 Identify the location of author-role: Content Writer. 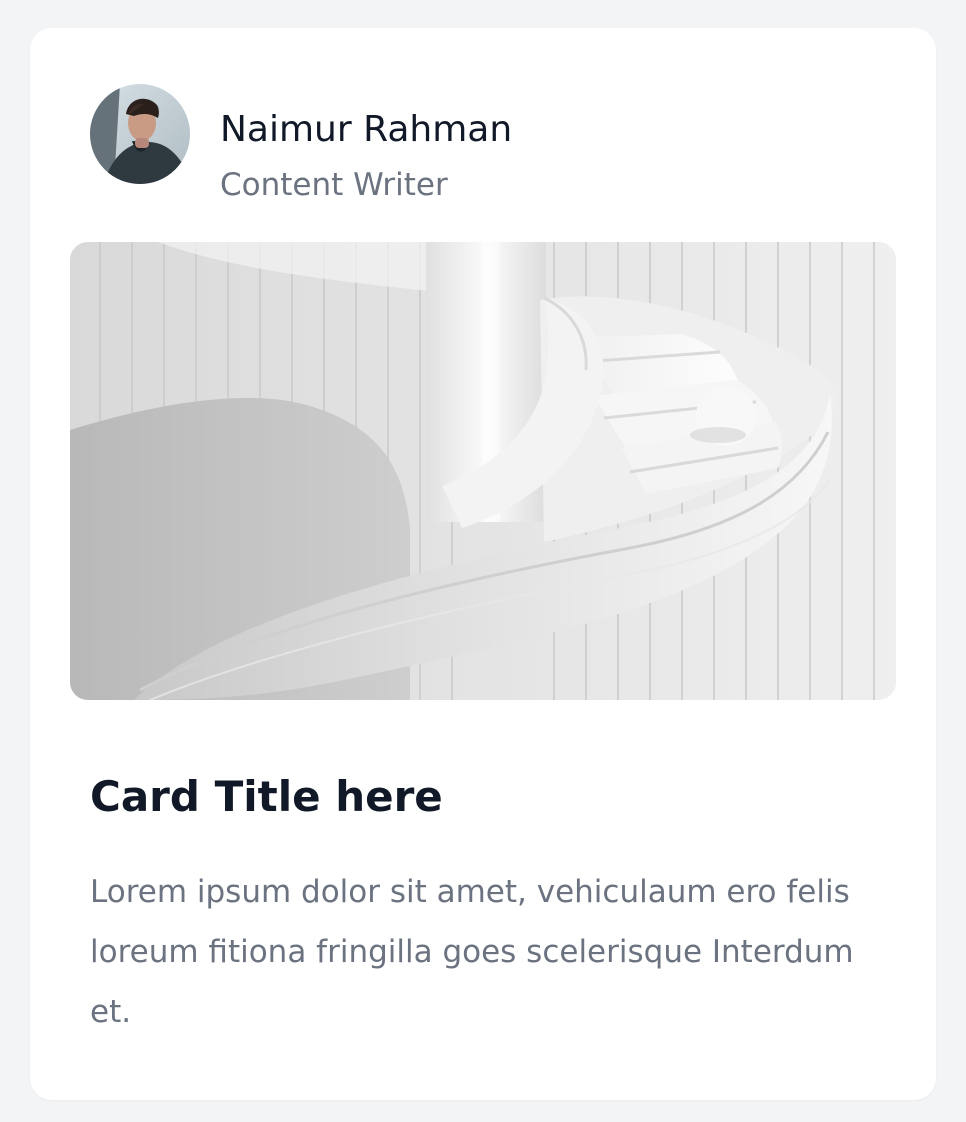
(334, 185).